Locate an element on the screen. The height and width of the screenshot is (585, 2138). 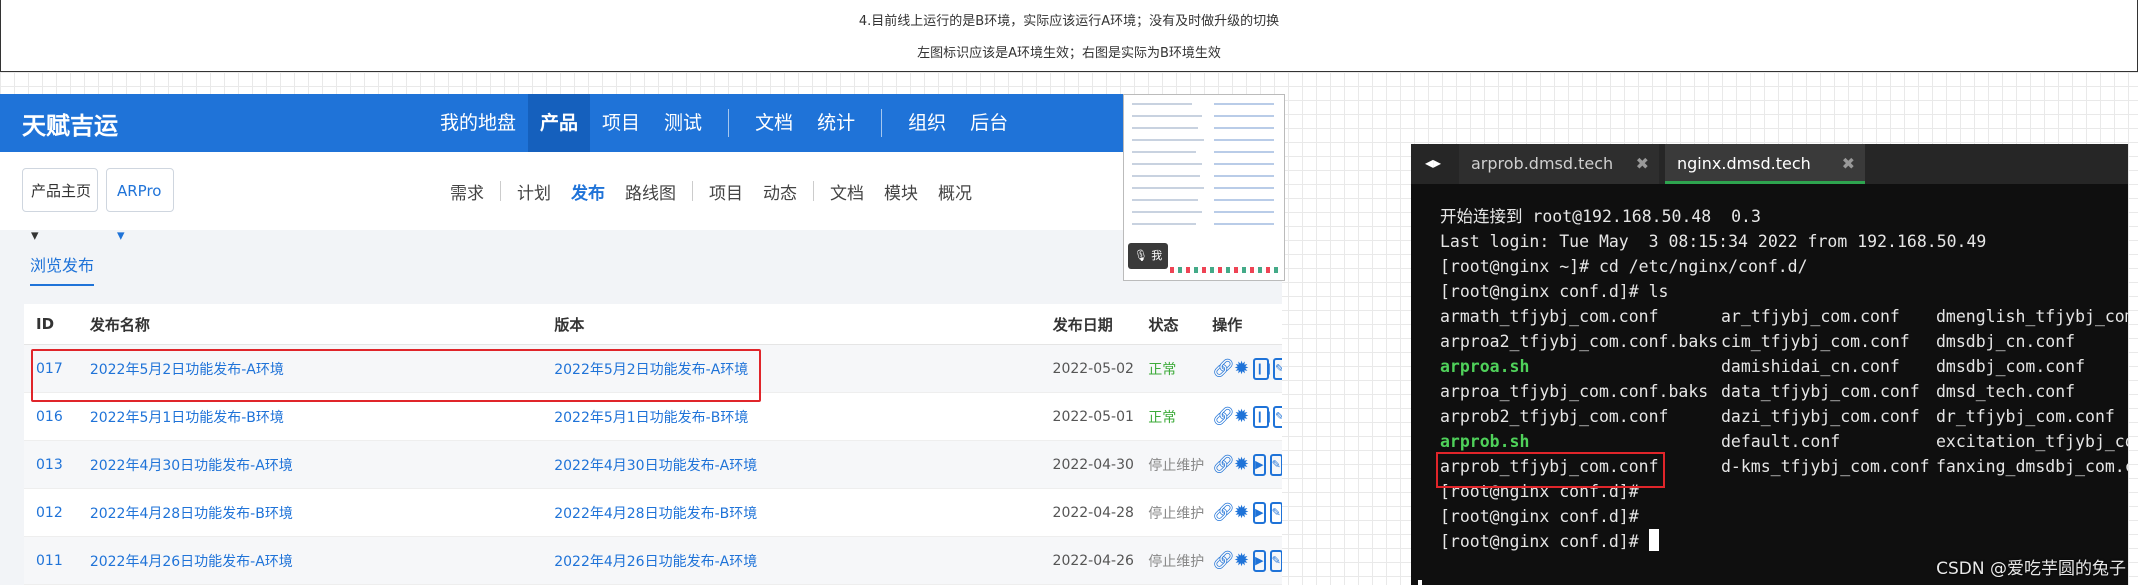
row-name-link: 2022年4月26日功能发布-A环境 is located at coordinates (322, 561).